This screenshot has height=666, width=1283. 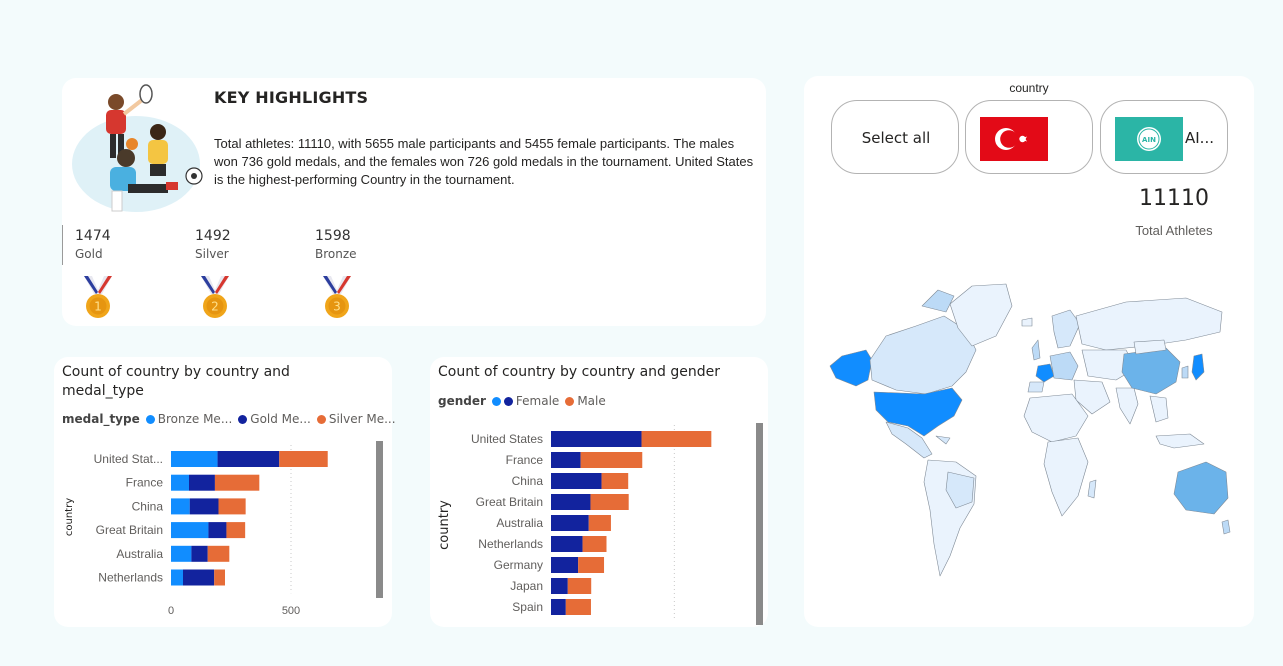 What do you see at coordinates (1027, 322) in the screenshot?
I see `map-region-iceland` at bounding box center [1027, 322].